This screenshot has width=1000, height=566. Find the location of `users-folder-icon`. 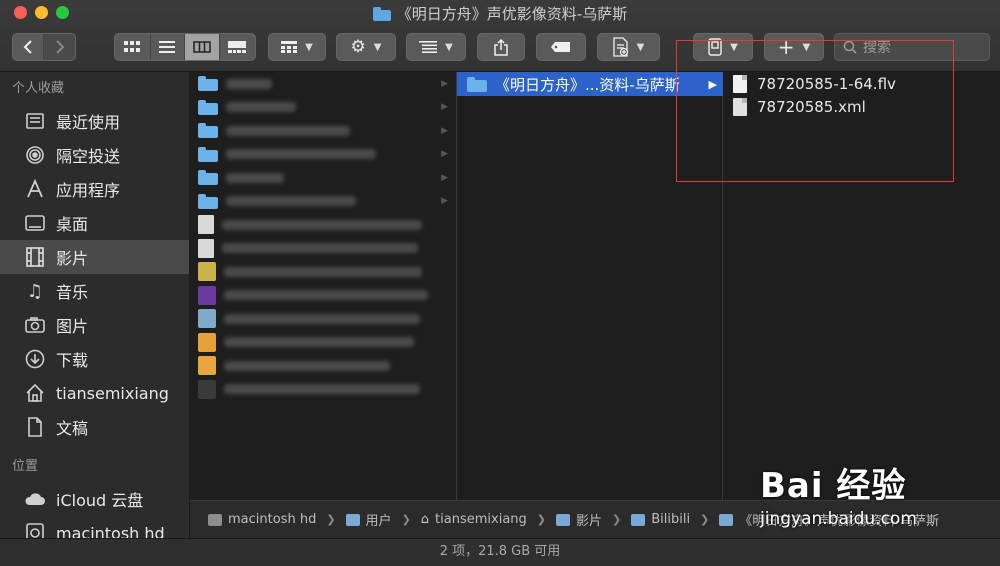

users-folder-icon is located at coordinates (352, 519).